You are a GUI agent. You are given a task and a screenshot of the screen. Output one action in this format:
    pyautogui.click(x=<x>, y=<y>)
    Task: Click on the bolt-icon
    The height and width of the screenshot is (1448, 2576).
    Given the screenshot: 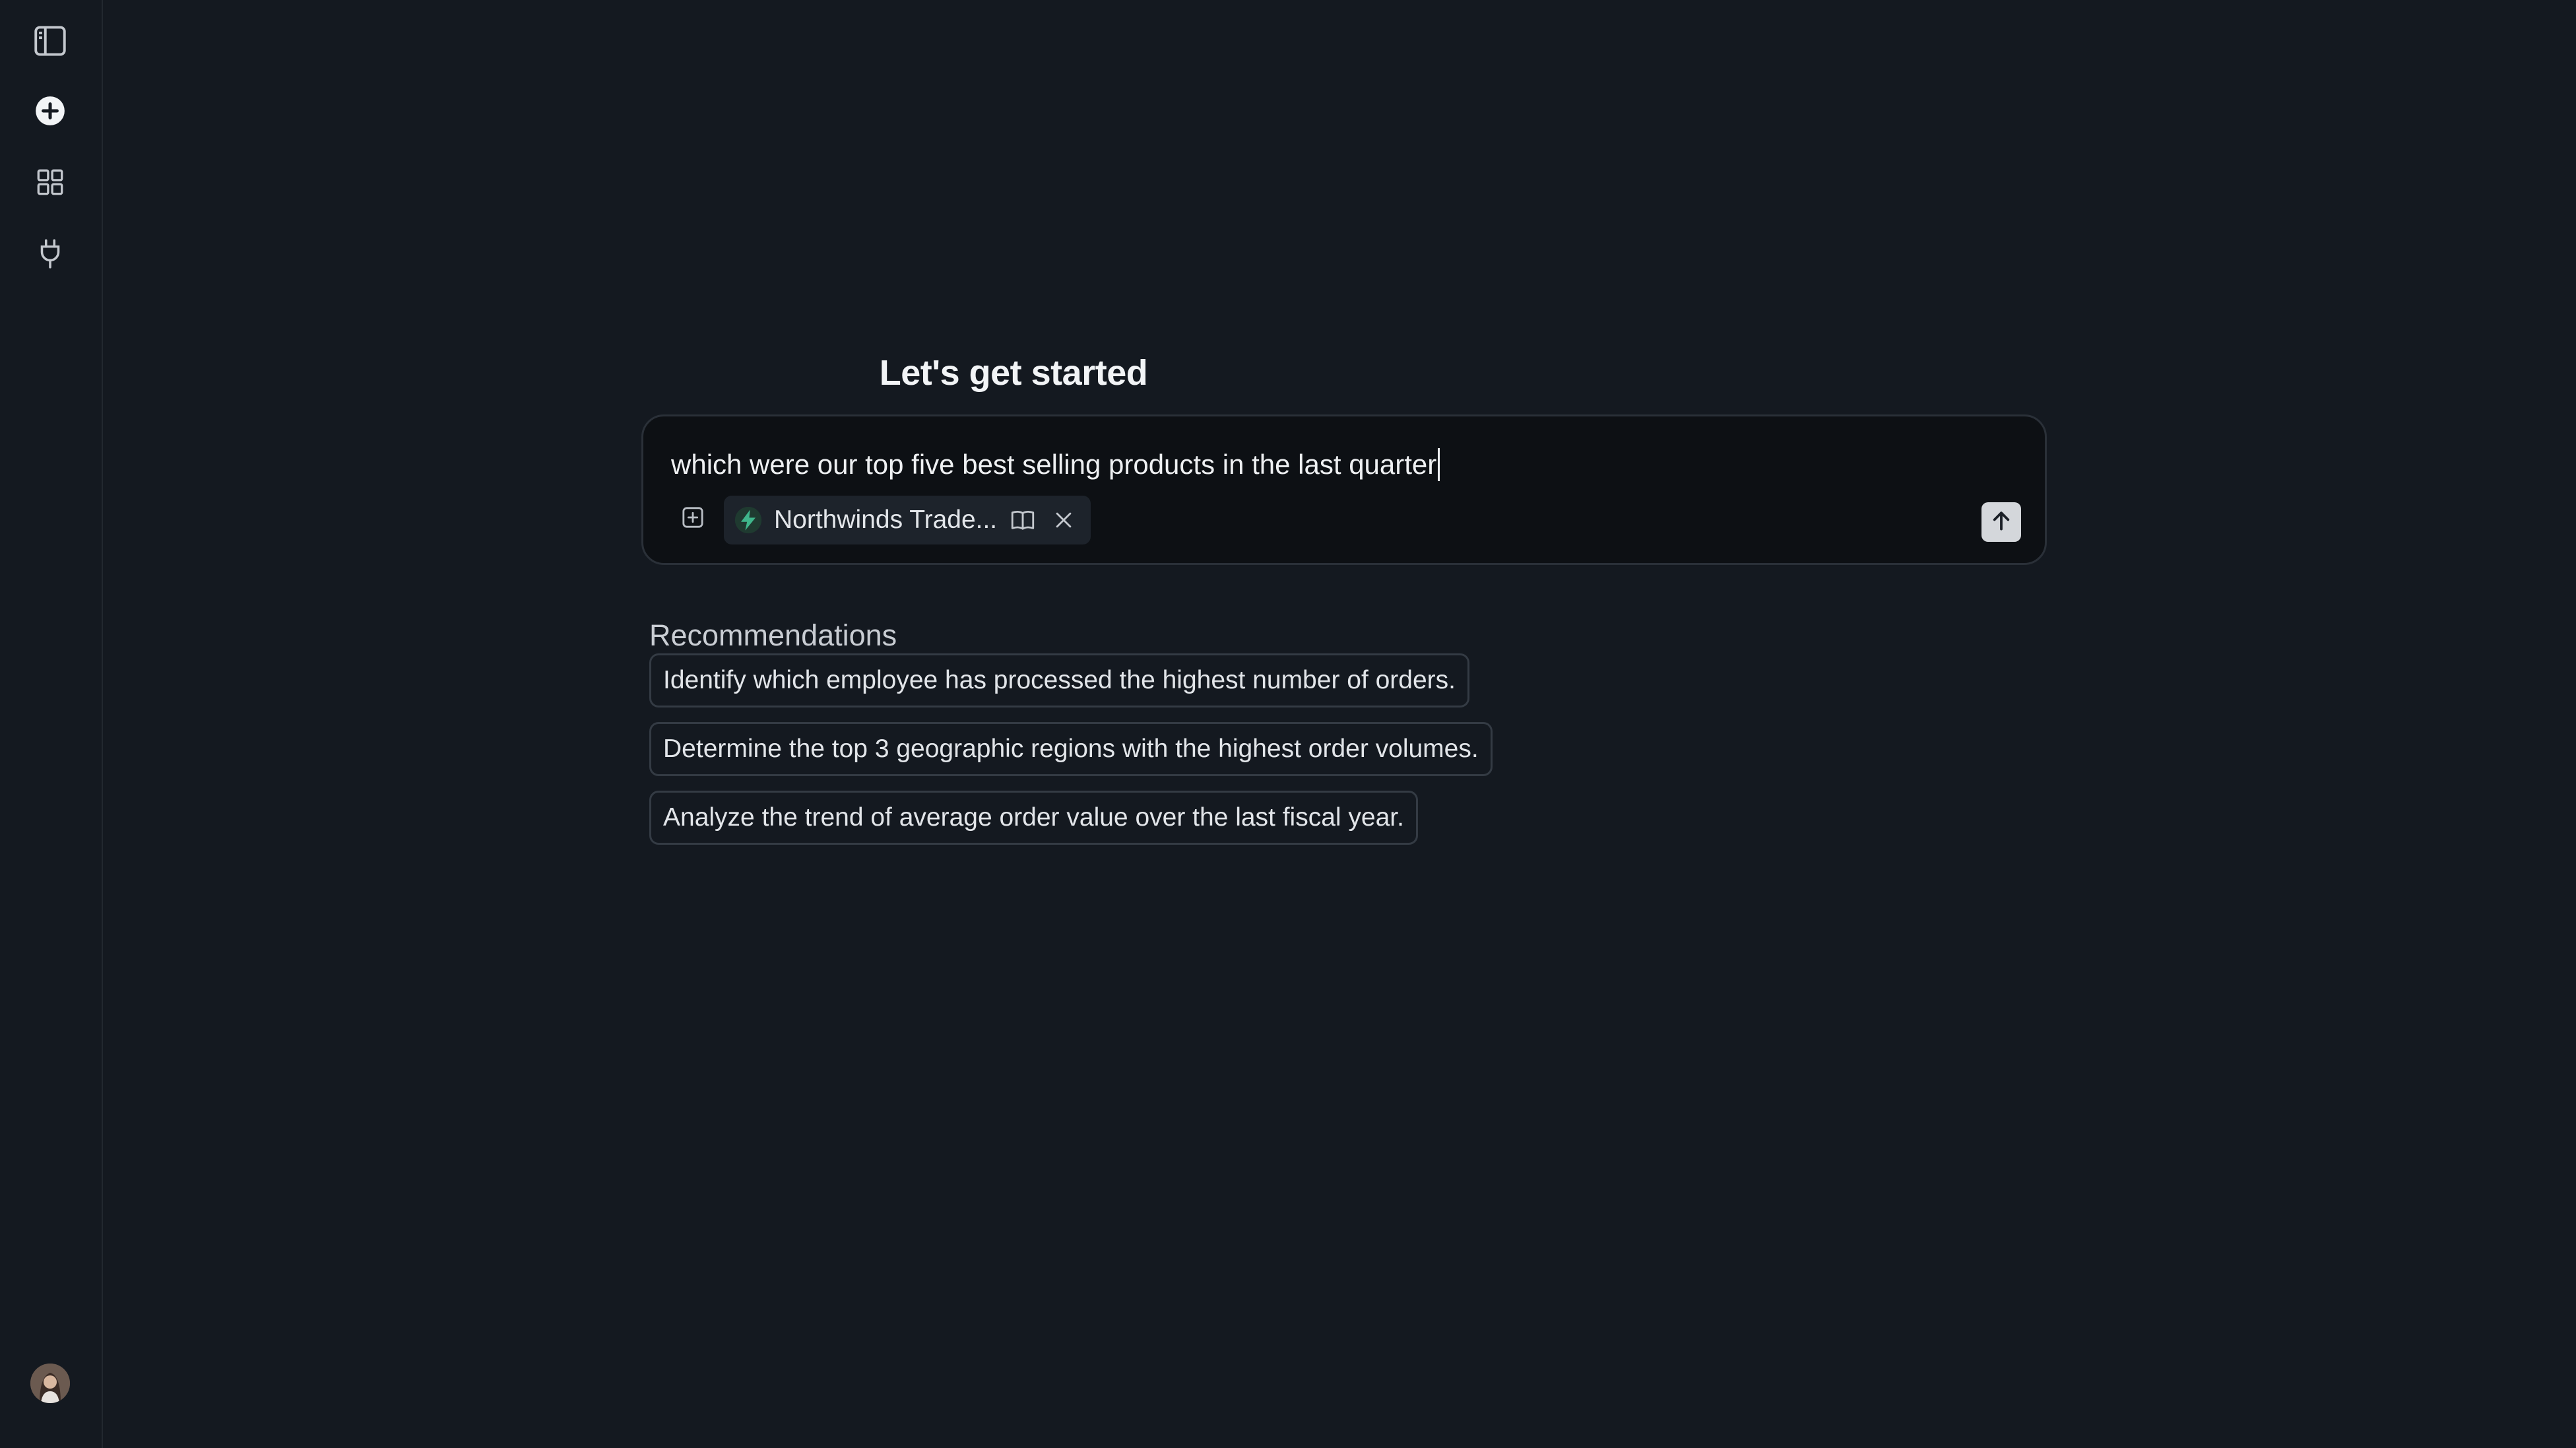 What is the action you would take?
    pyautogui.click(x=748, y=520)
    